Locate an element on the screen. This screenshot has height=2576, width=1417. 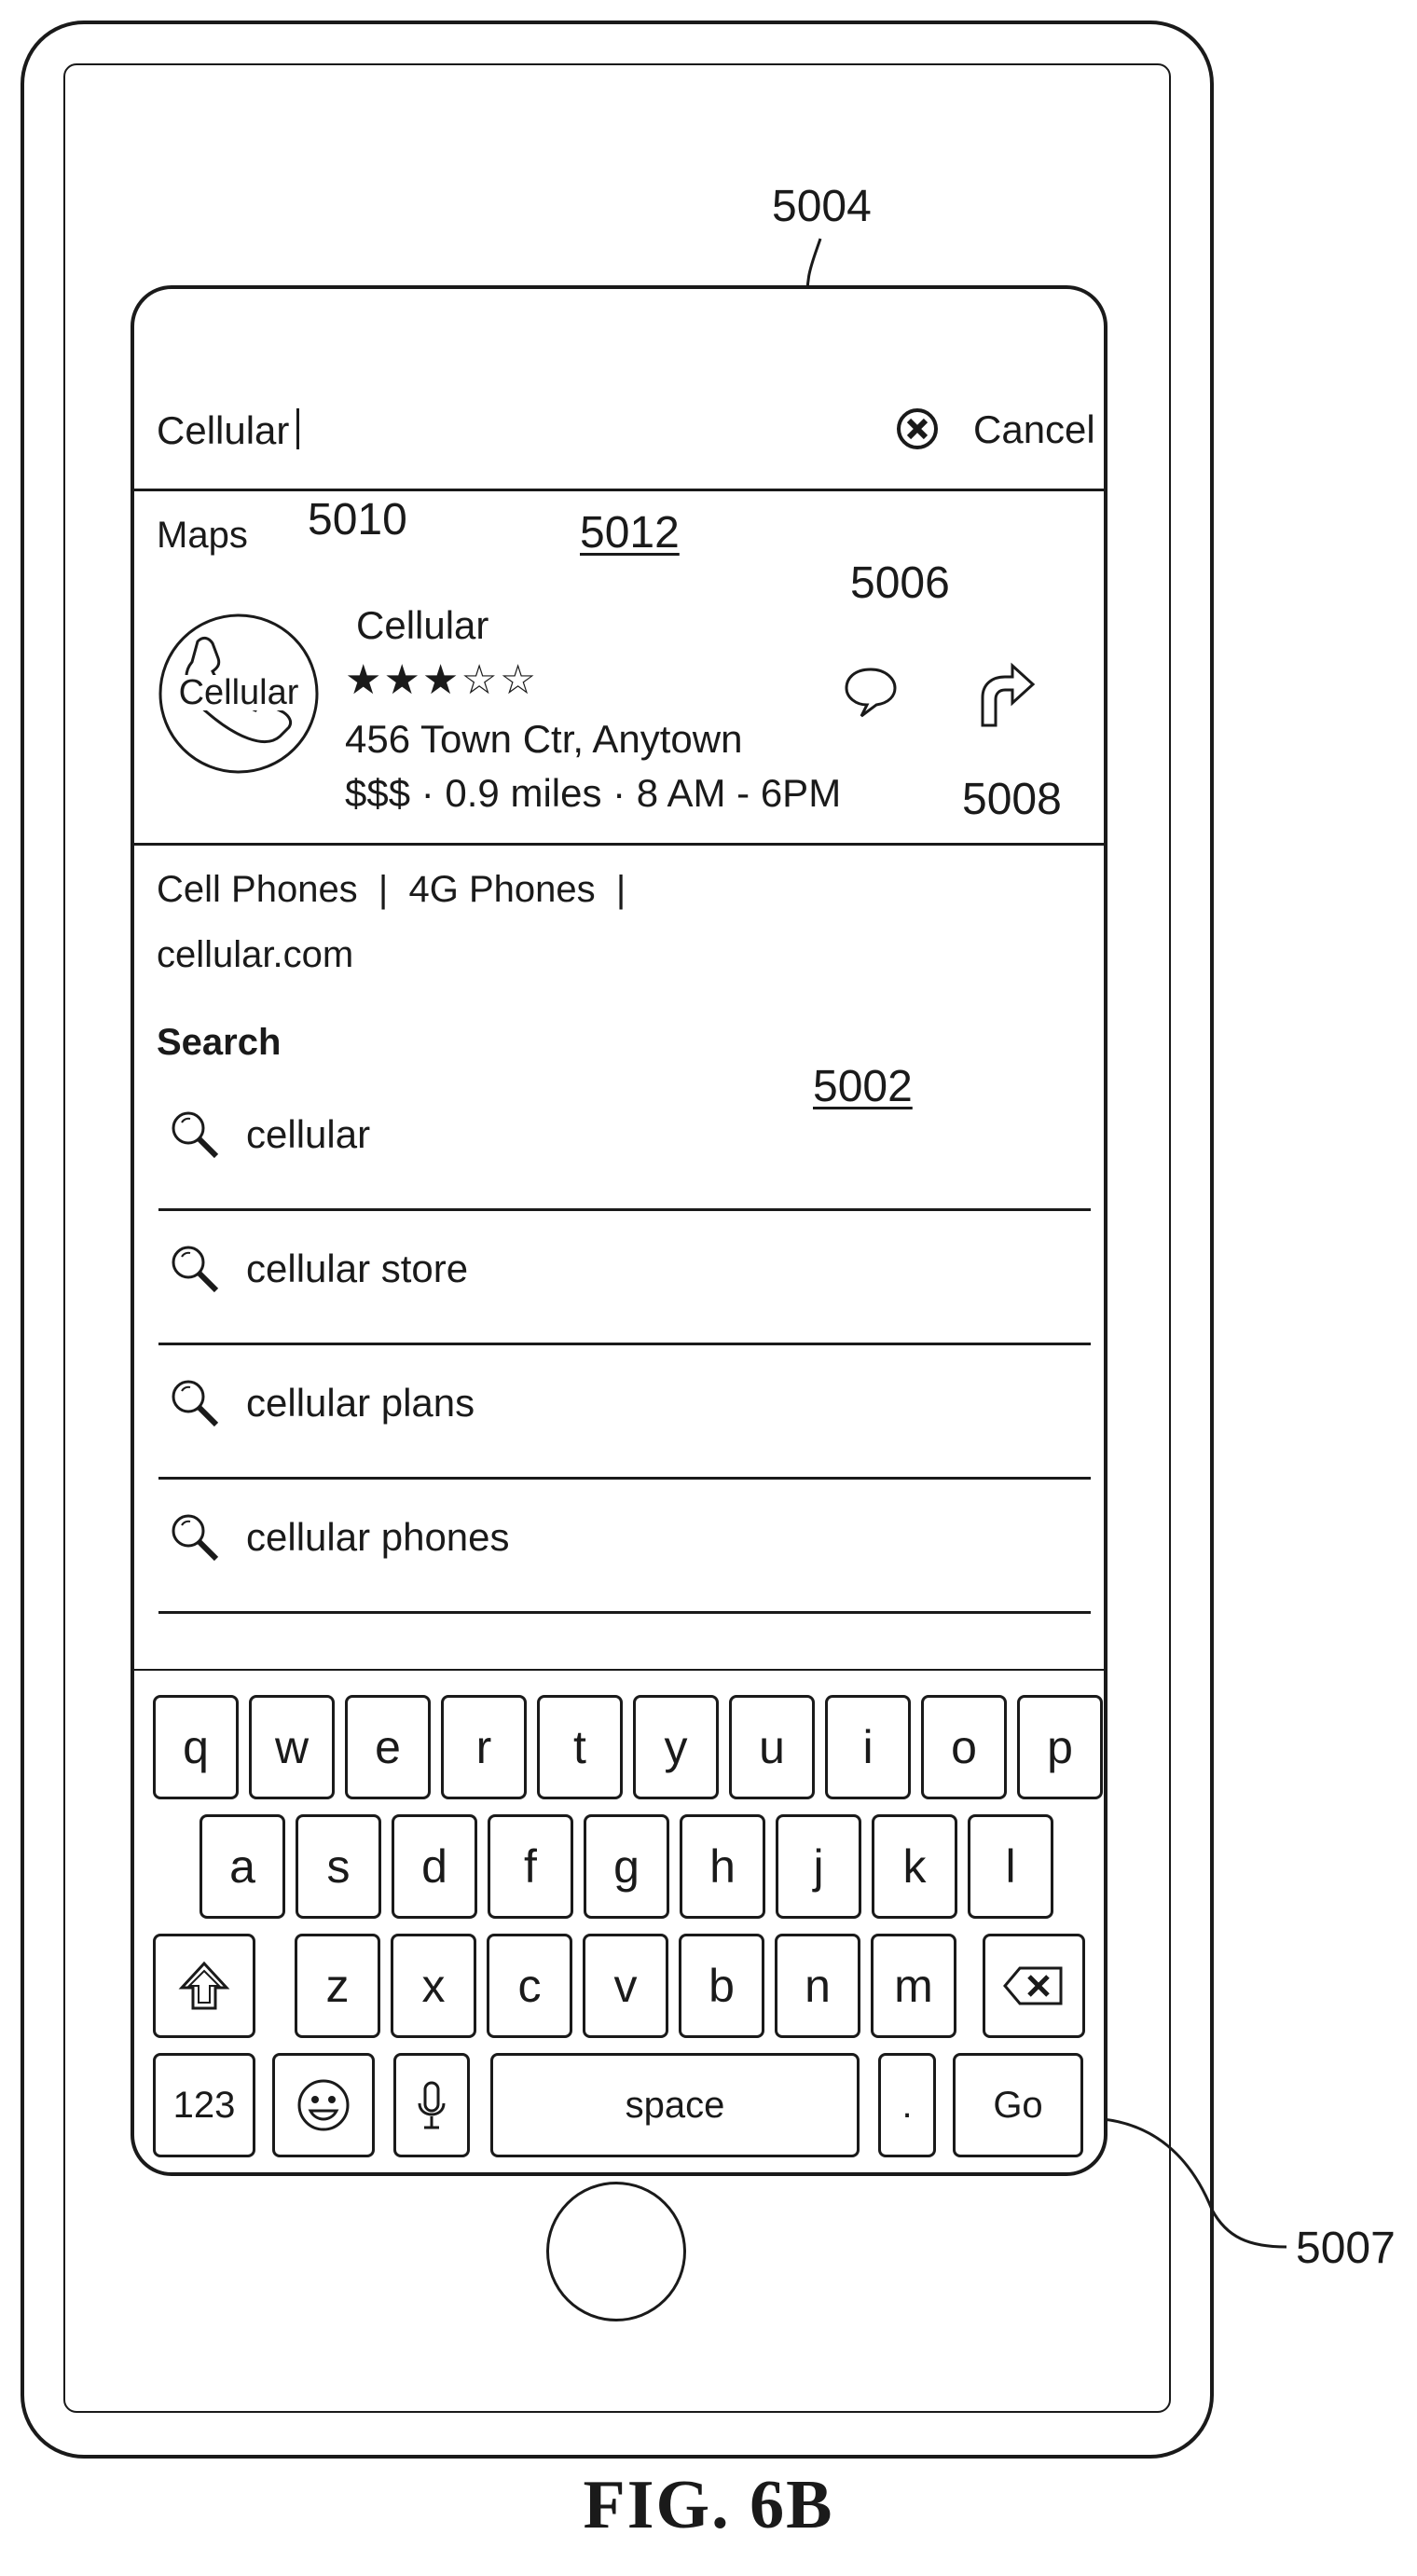
key-t: t is located at coordinates (580, 1747).